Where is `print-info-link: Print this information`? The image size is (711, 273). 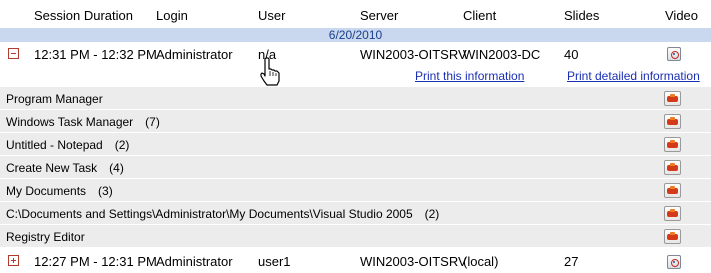
print-info-link: Print this information is located at coordinates (469, 76).